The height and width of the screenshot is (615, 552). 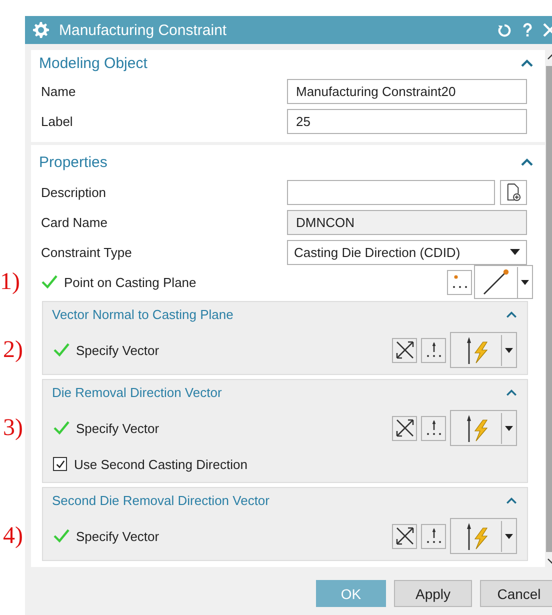 I want to click on checkbox-label: Use Second Casting Direction, so click(x=161, y=464).